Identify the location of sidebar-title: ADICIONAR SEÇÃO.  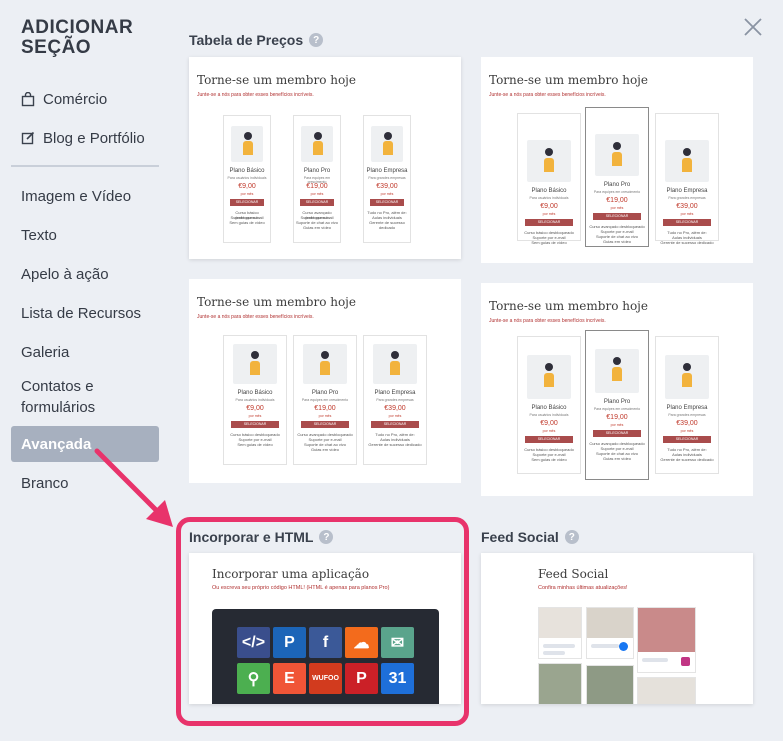
(77, 37).